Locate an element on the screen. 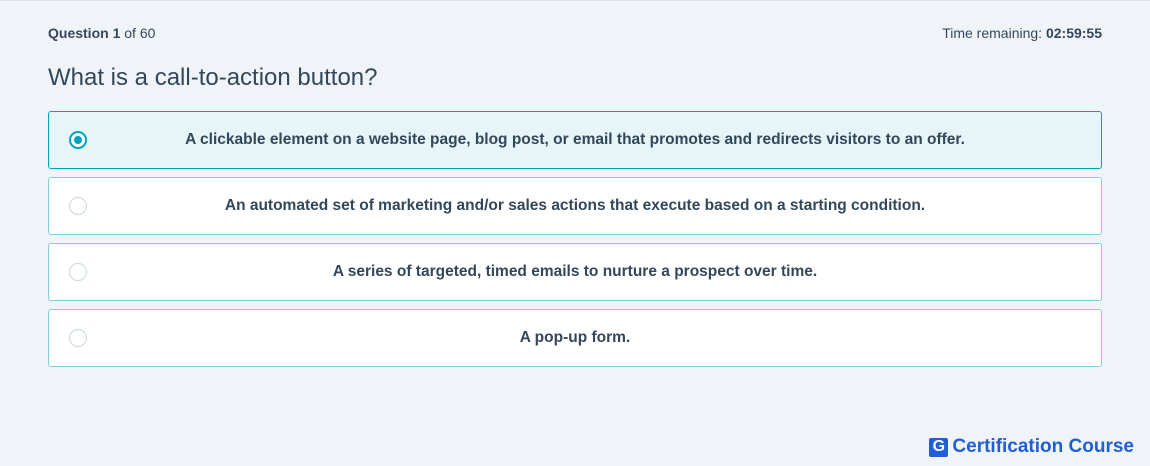 This screenshot has height=466, width=1150. brand-name: Certification Course is located at coordinates (1043, 446).